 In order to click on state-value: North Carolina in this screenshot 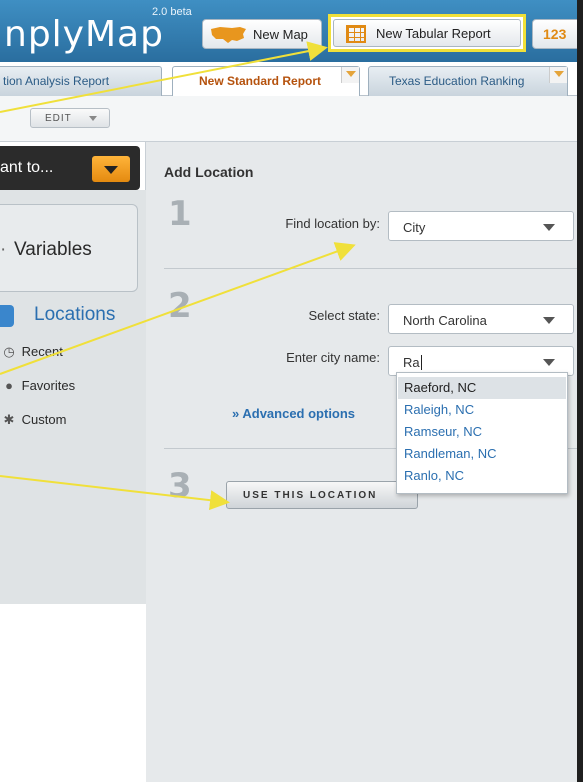, I will do `click(445, 320)`.